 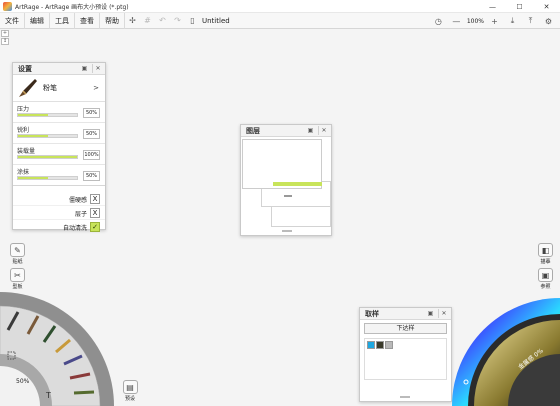 I want to click on canvas-side-buttons: + ↕, so click(x=5, y=38).